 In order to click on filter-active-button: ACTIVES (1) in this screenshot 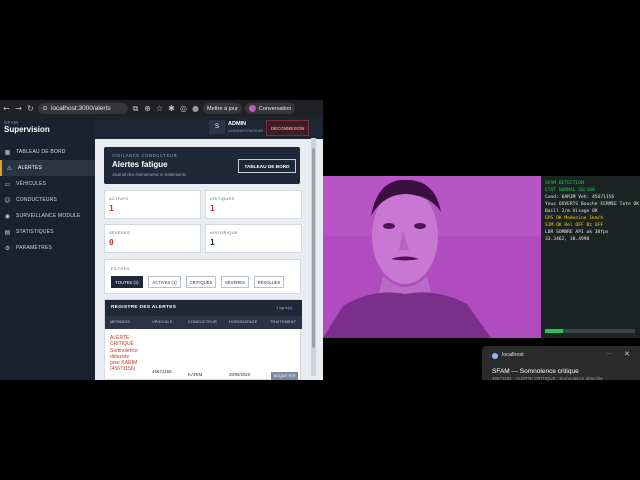, I will do `click(164, 282)`.